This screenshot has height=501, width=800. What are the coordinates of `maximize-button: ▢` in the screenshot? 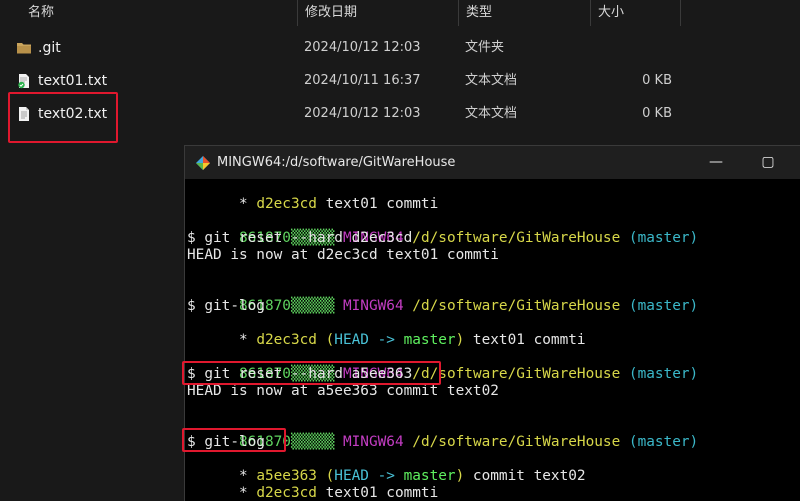 It's located at (768, 162).